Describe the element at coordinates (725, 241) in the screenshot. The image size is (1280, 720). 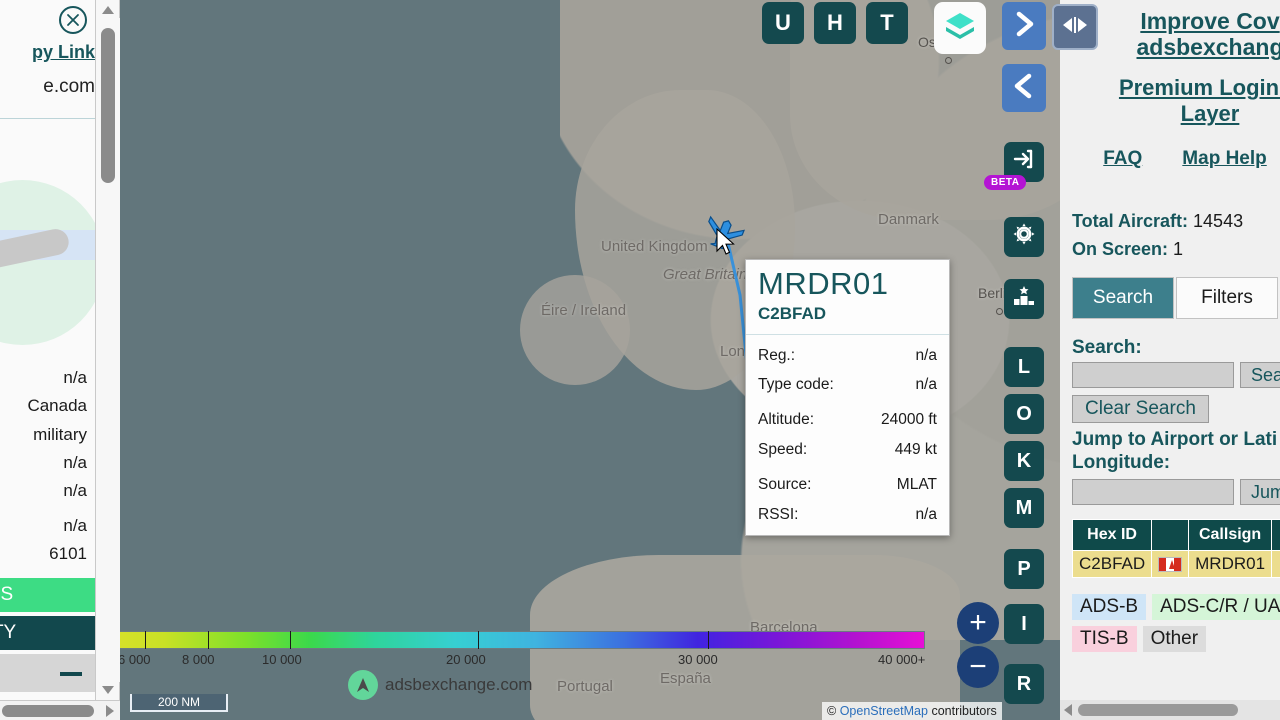
I see `mouse-cursor` at that location.